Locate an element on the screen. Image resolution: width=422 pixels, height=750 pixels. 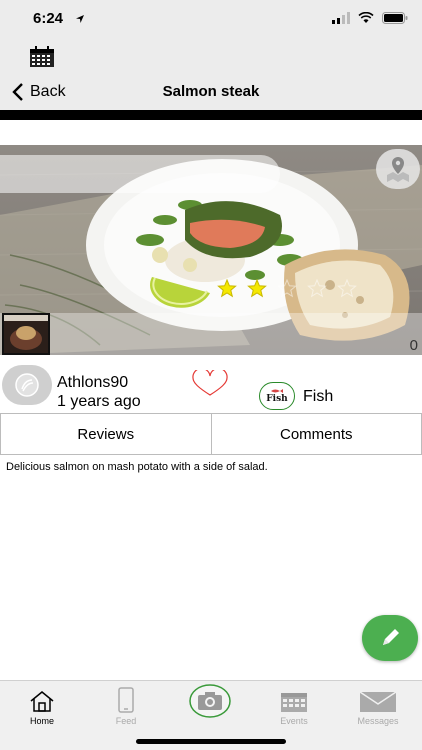
tab-camera is located at coordinates (210, 701).